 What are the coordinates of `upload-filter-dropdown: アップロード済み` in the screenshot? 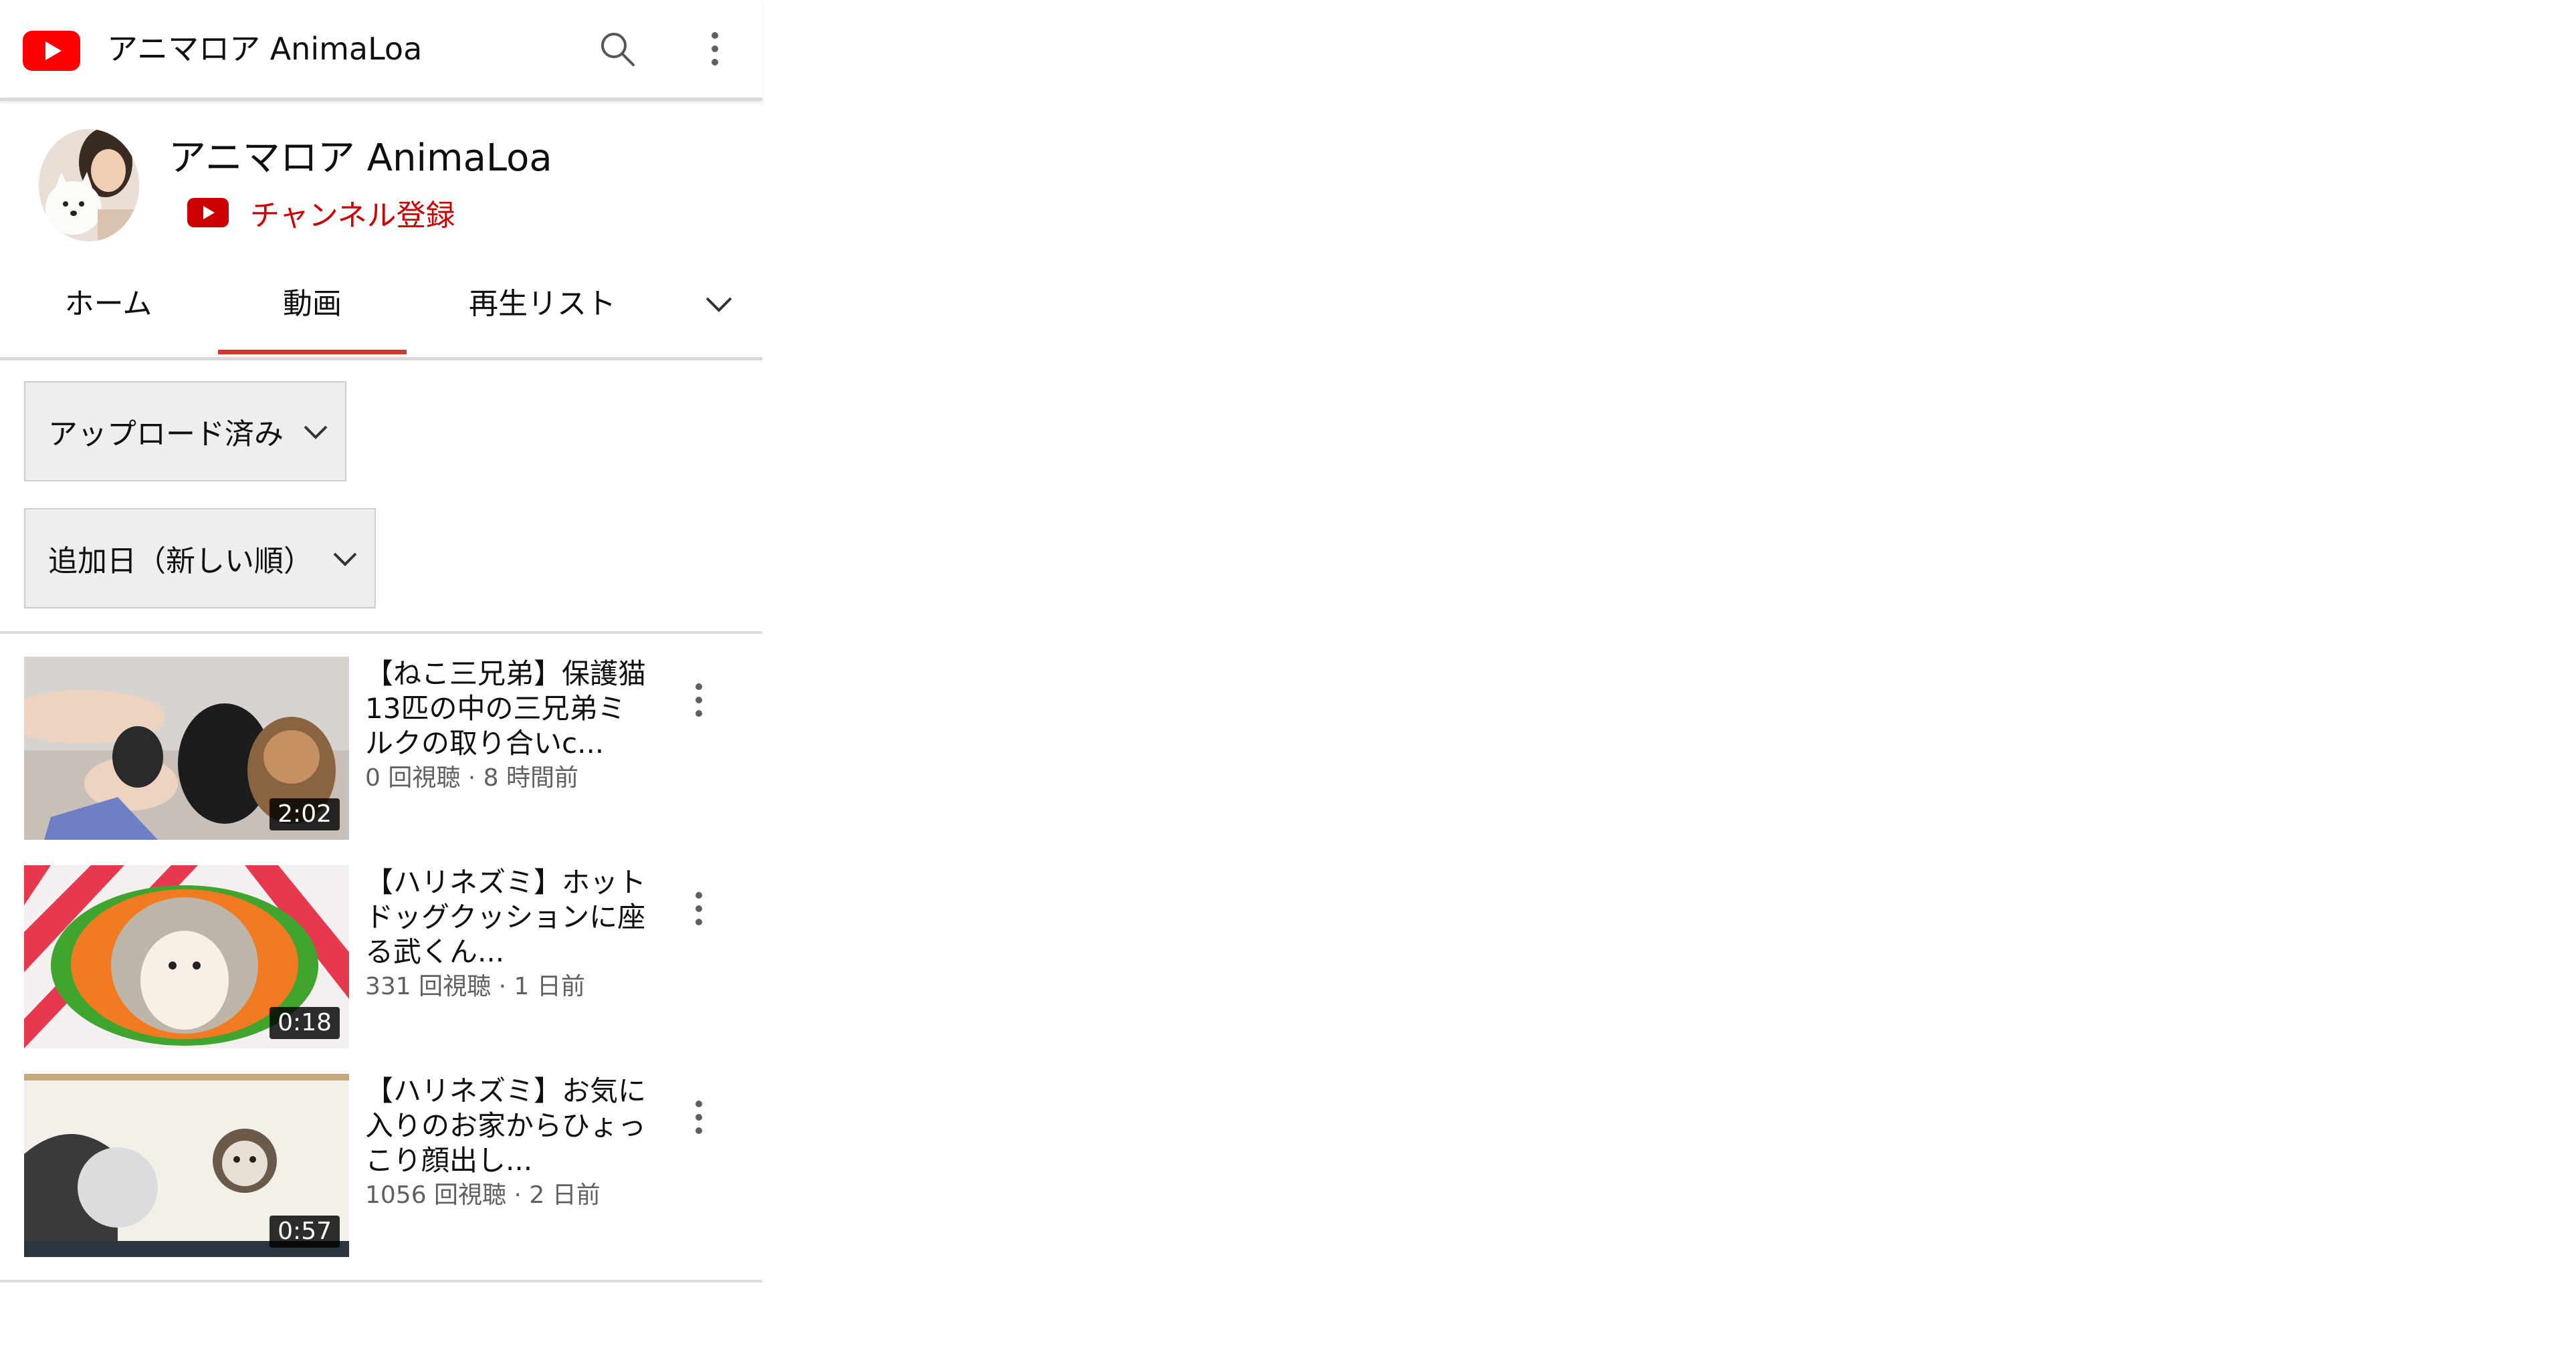 It's located at (185, 431).